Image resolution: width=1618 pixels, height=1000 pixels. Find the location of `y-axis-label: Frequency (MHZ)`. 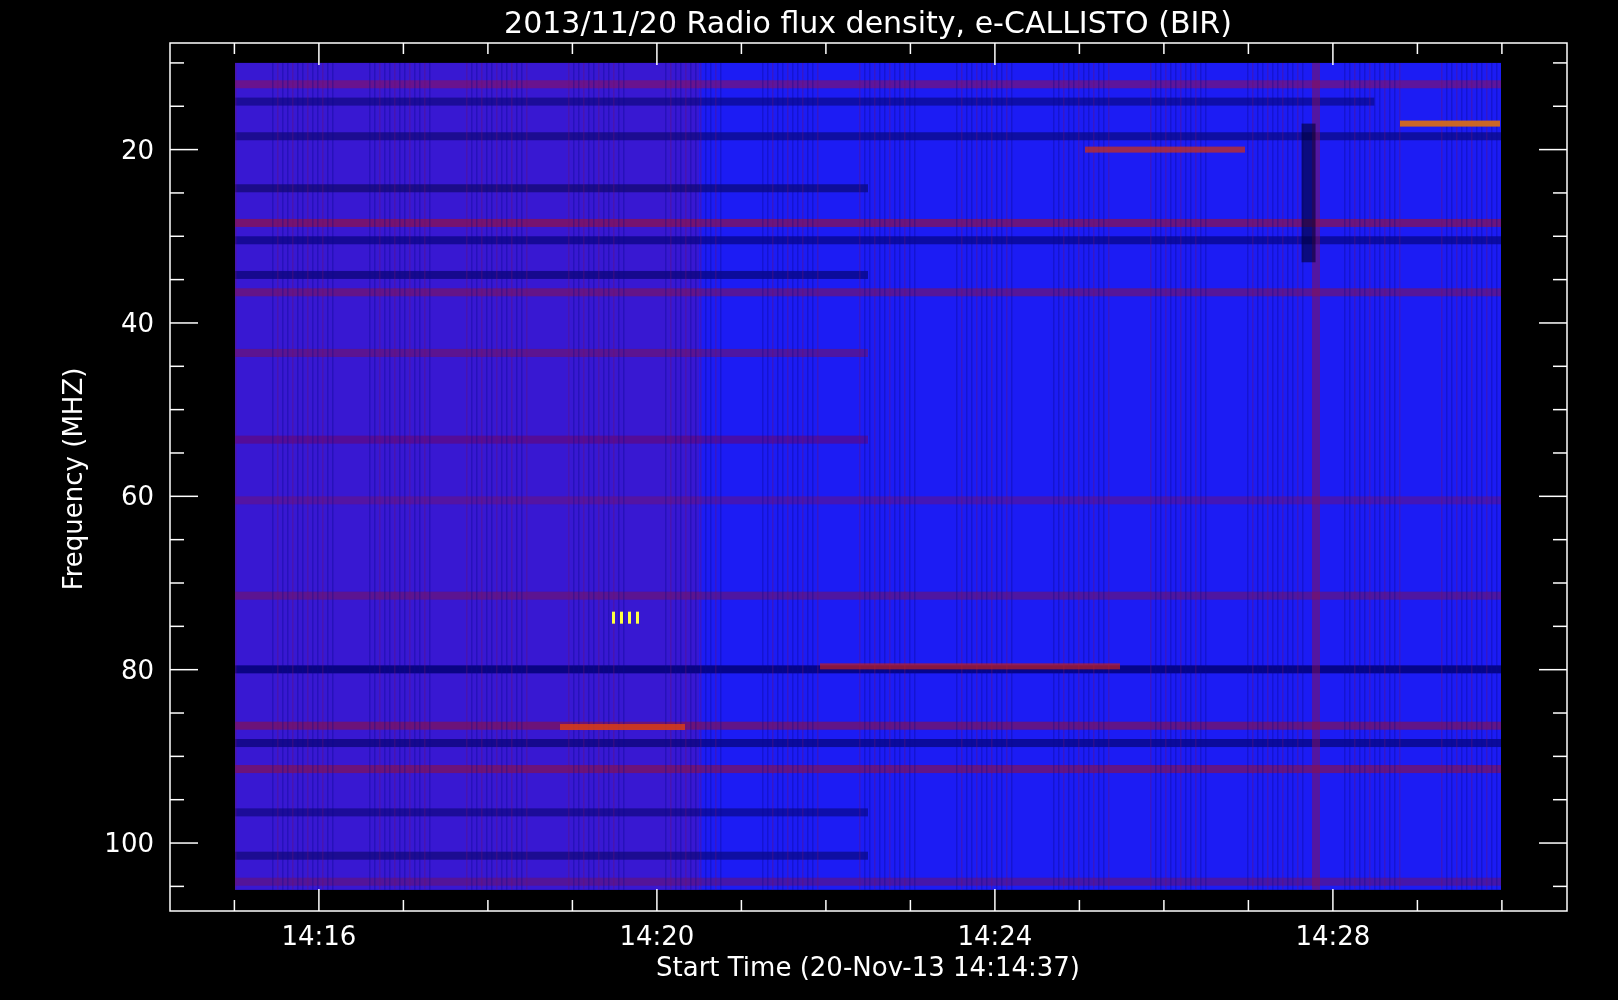

y-axis-label: Frequency (MHZ) is located at coordinates (73, 479).